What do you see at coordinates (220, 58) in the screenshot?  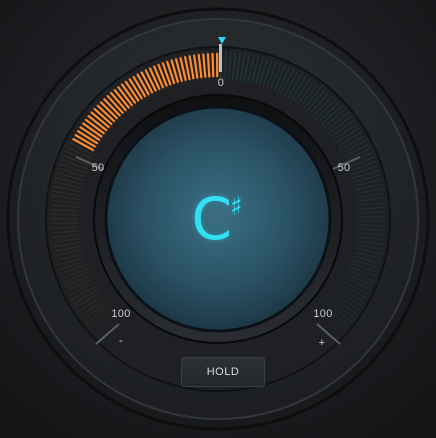 I see `center-marker` at bounding box center [220, 58].